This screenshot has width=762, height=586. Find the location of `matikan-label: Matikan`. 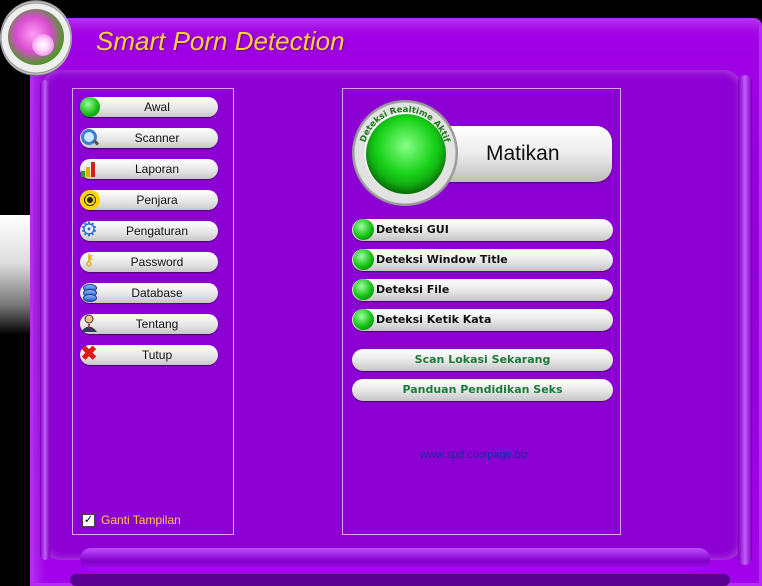

matikan-label: Matikan is located at coordinates (523, 154).